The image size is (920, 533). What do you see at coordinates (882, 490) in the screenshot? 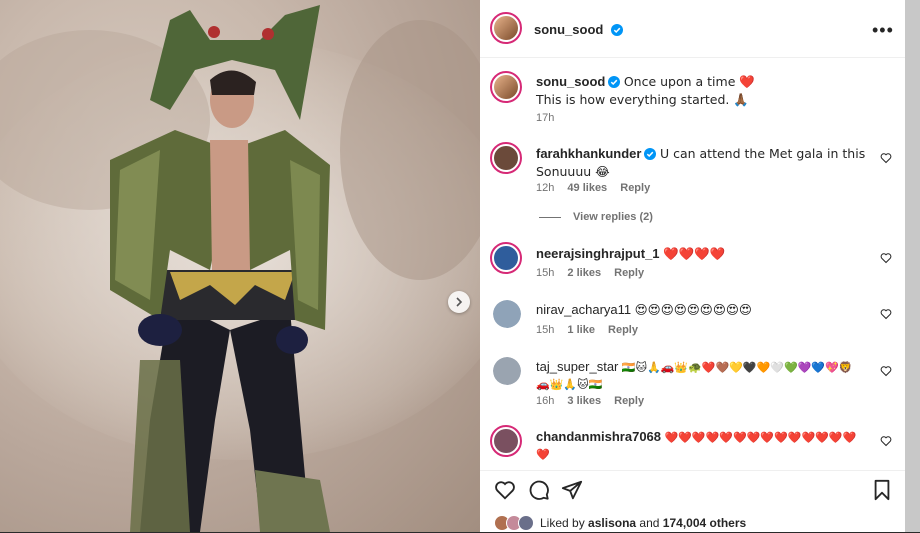
I see `save-bookmark-icon` at bounding box center [882, 490].